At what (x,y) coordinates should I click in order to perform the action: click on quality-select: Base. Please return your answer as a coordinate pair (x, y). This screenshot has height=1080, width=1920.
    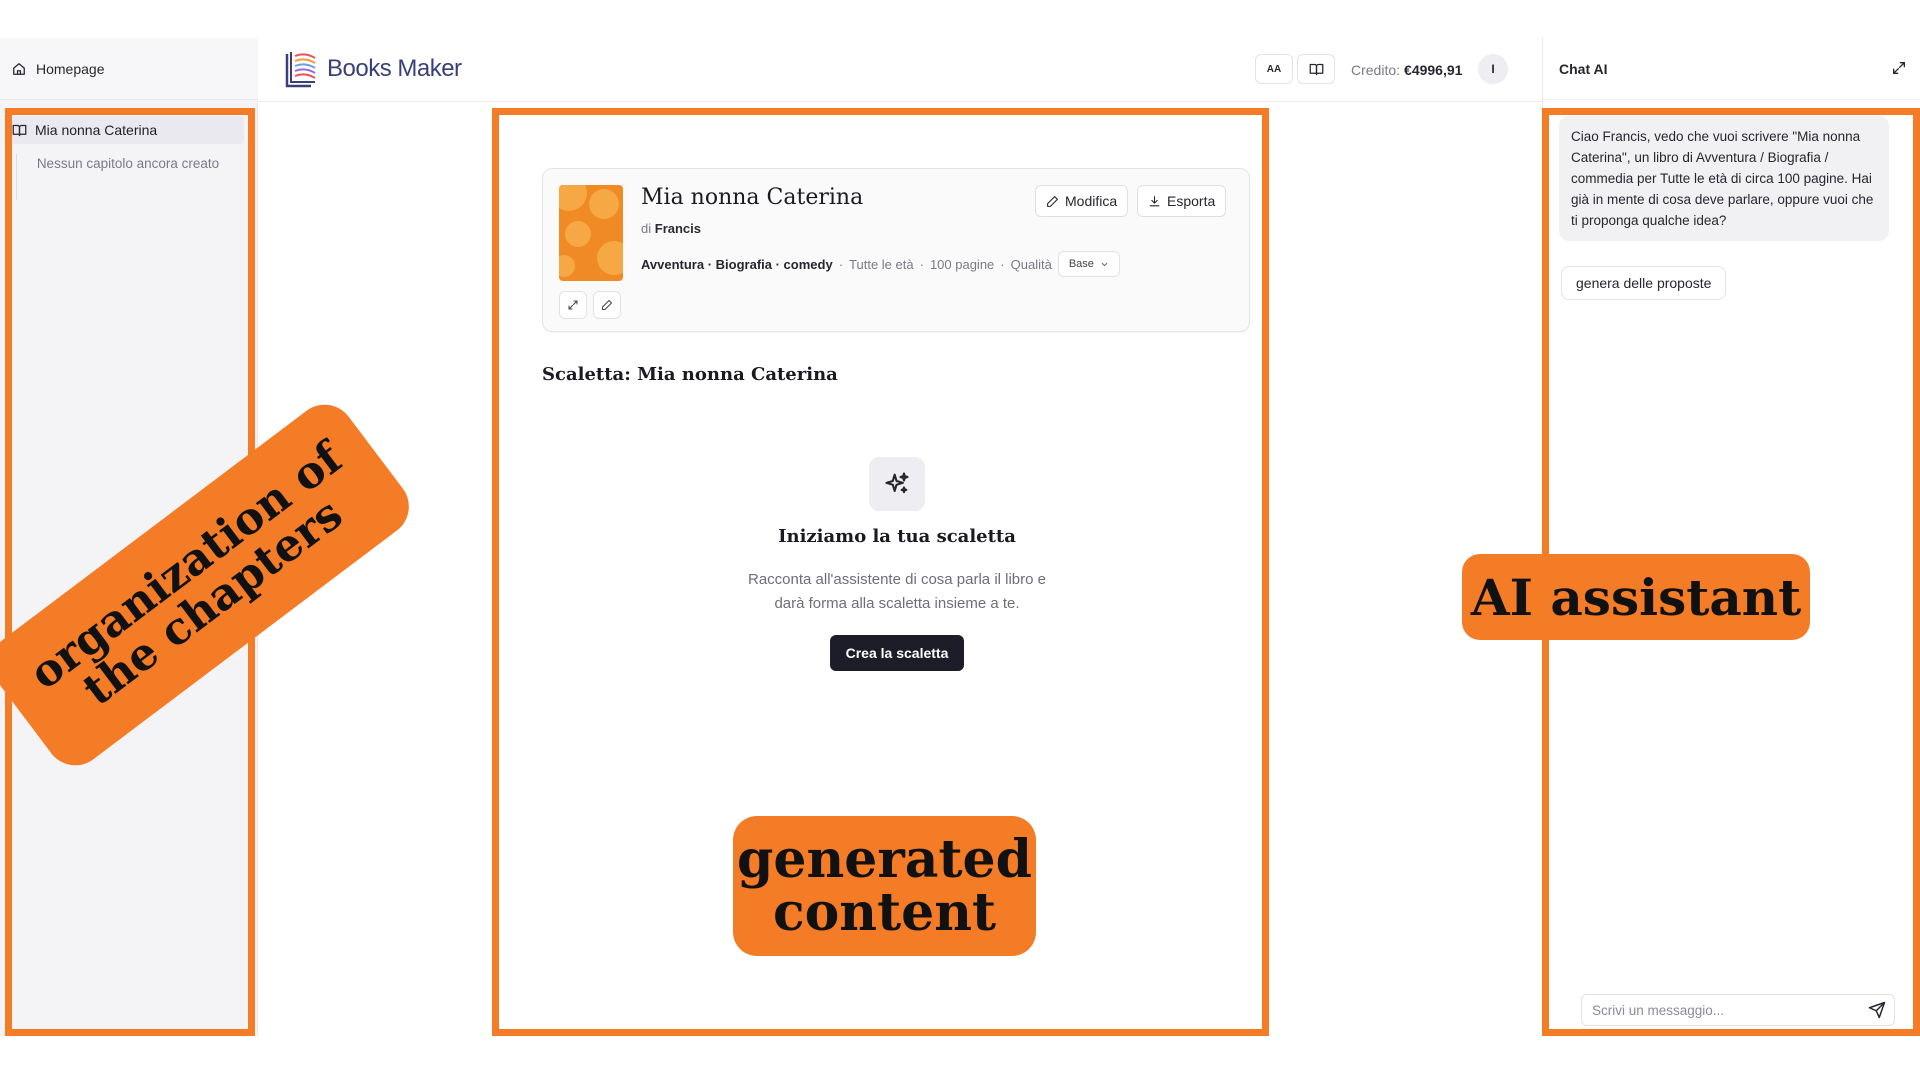
    Looking at the image, I should click on (1088, 264).